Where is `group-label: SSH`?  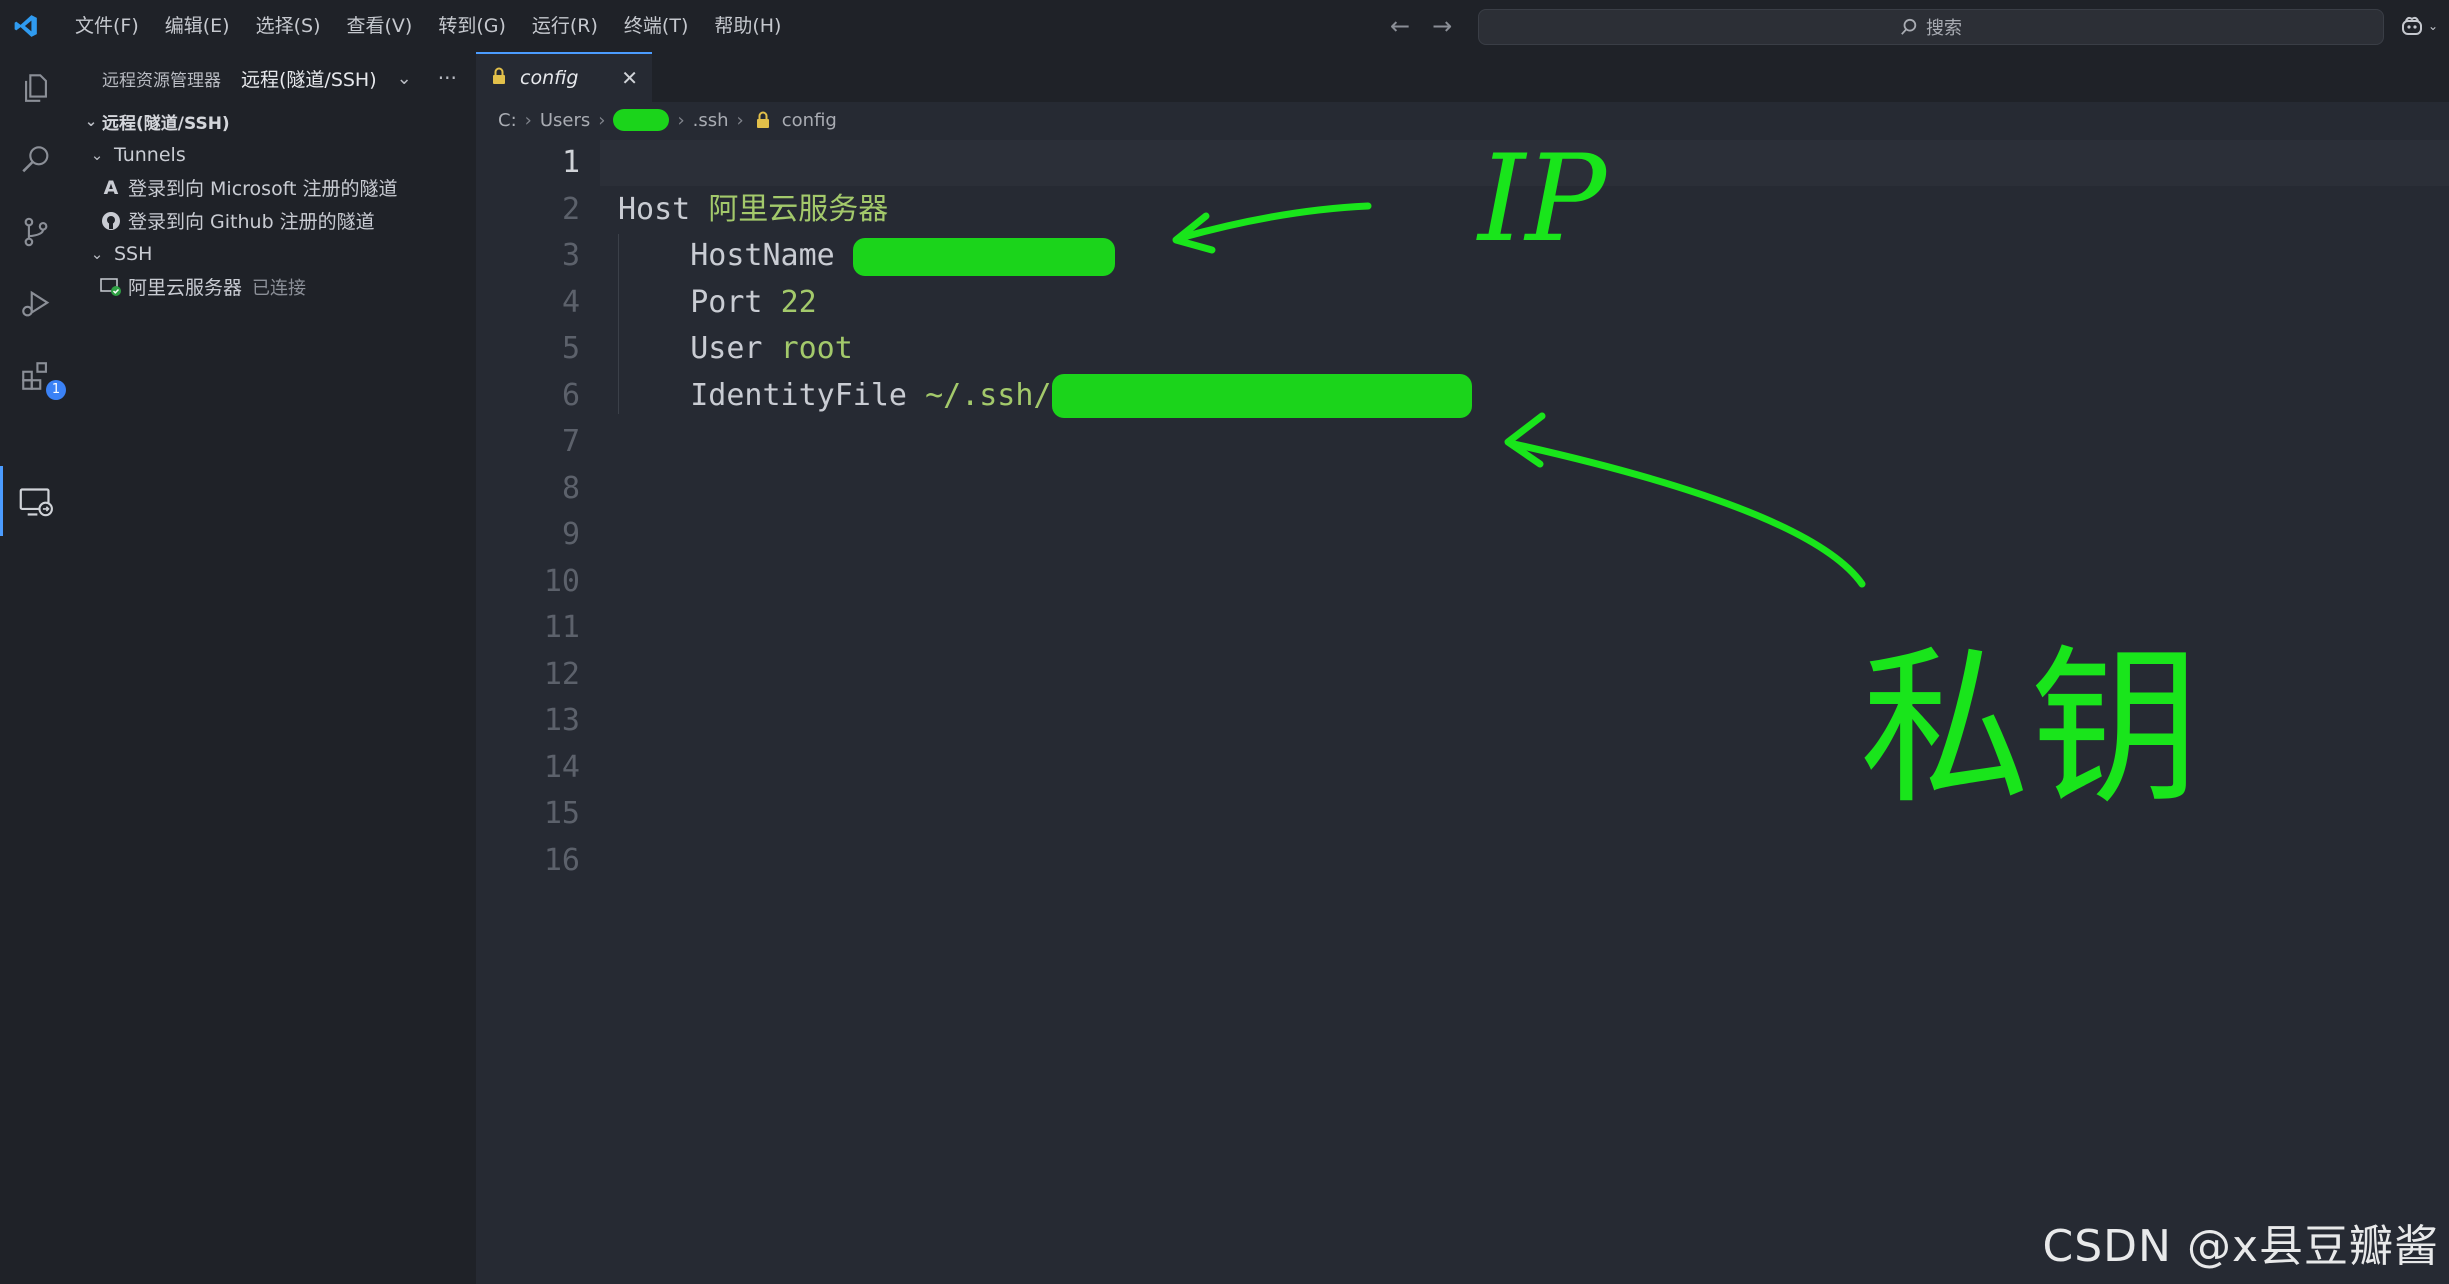
group-label: SSH is located at coordinates (133, 253).